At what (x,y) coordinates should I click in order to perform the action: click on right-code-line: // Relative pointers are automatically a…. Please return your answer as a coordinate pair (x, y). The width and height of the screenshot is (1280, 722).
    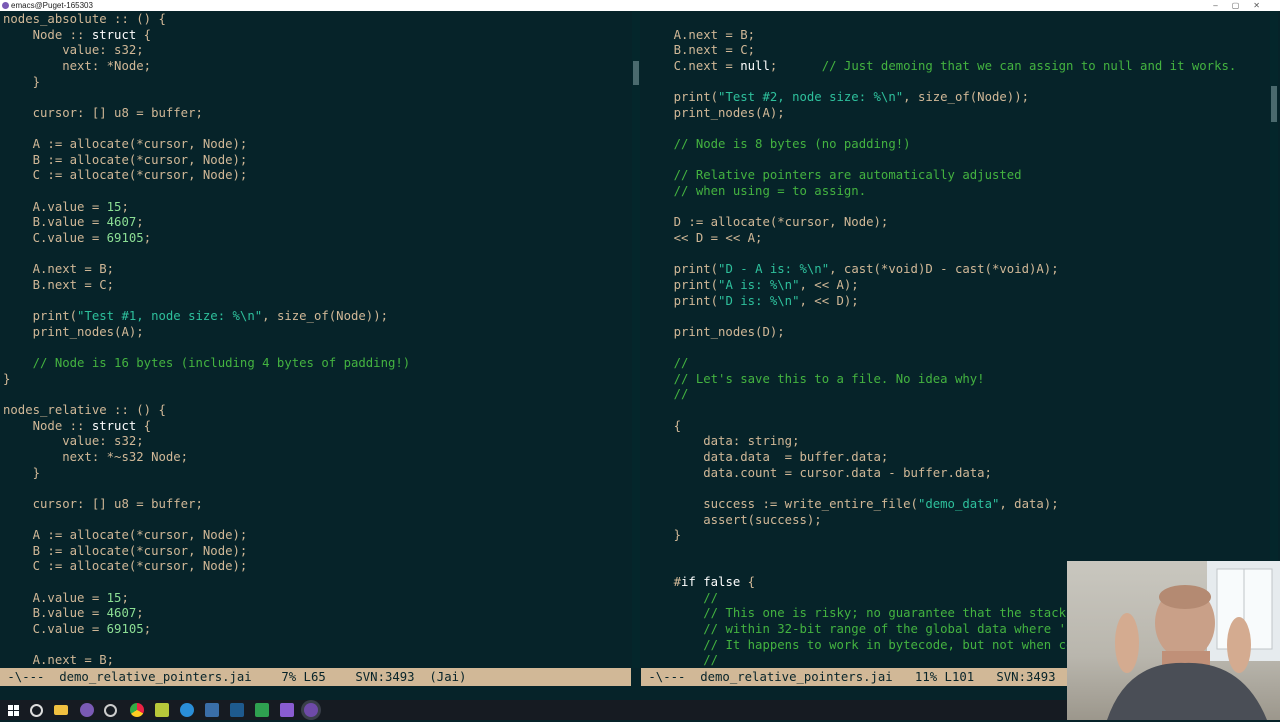
    Looking at the image, I should click on (940, 176).